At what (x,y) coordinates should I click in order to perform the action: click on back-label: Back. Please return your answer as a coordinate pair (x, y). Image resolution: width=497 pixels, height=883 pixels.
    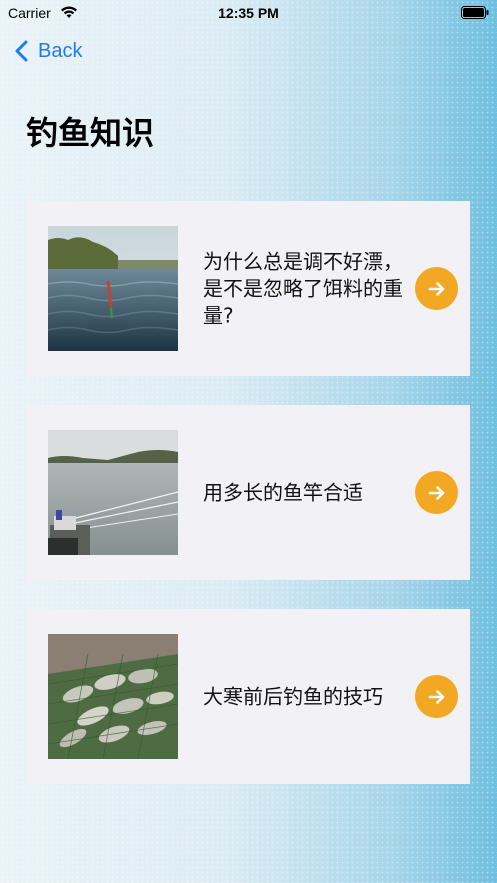
    Looking at the image, I should click on (60, 50).